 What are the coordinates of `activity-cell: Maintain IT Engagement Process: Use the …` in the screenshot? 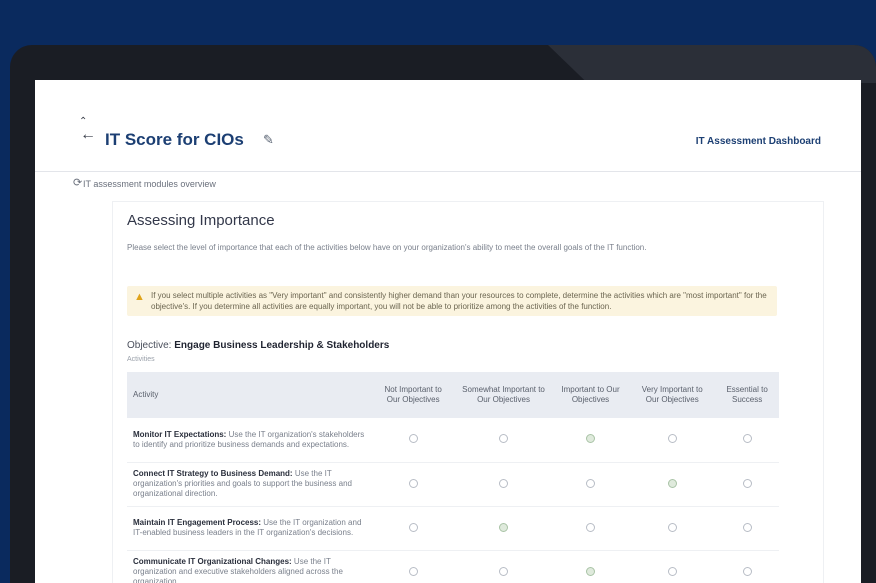 It's located at (249, 528).